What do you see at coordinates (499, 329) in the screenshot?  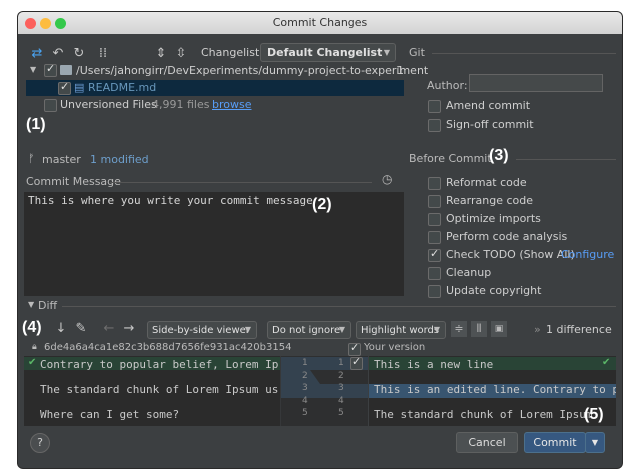 I see `lock-icon: ▣` at bounding box center [499, 329].